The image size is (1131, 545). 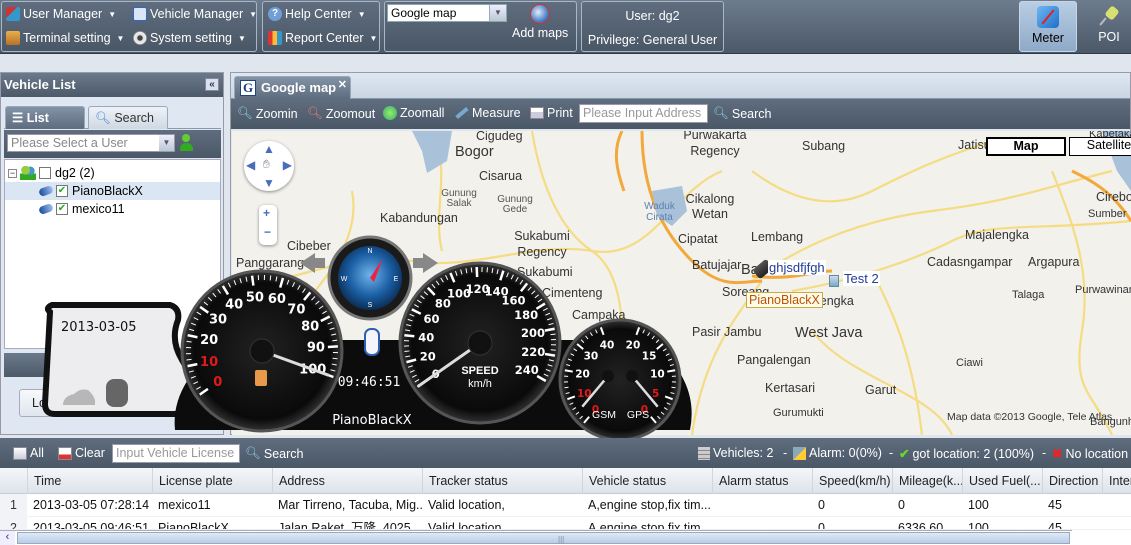 I want to click on vehicle-name-label: PianoBlackX, so click(x=784, y=300).